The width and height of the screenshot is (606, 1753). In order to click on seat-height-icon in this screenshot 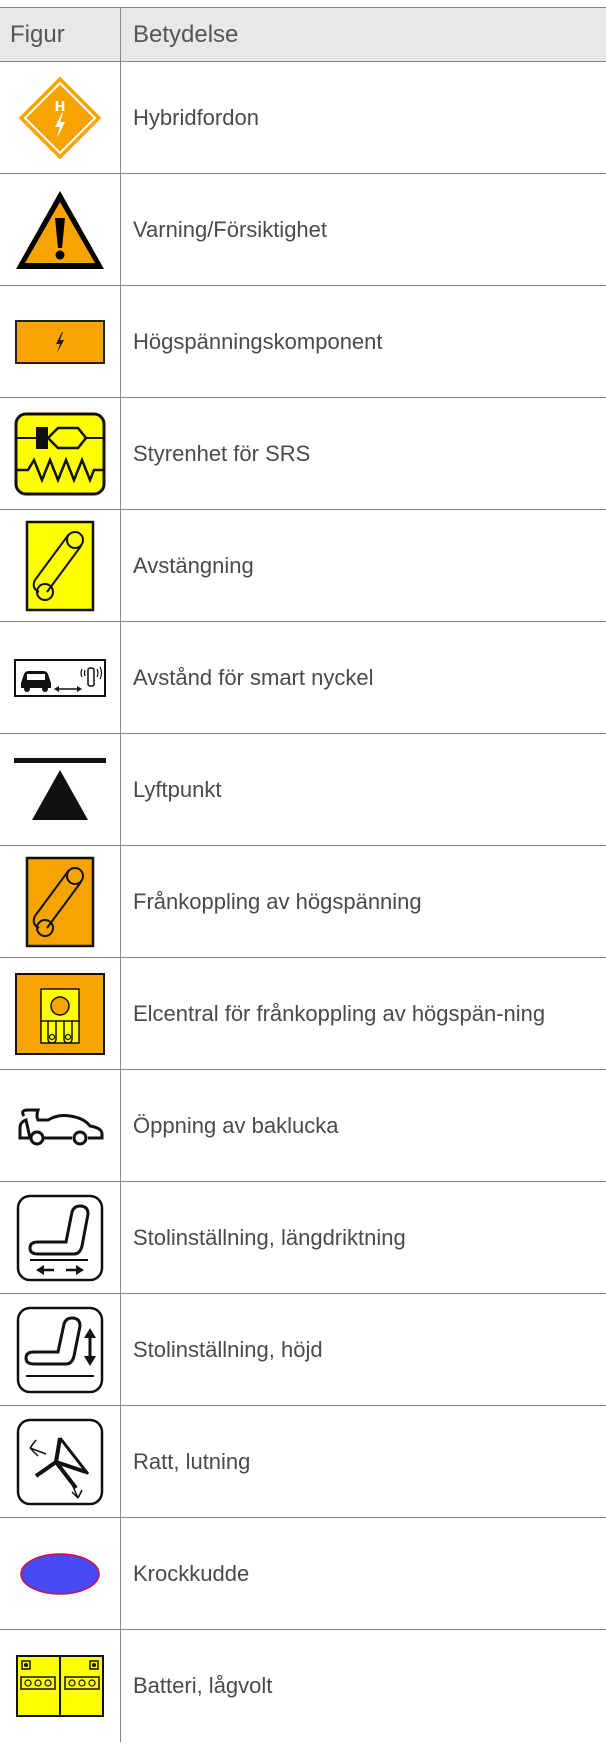, I will do `click(60, 1349)`.